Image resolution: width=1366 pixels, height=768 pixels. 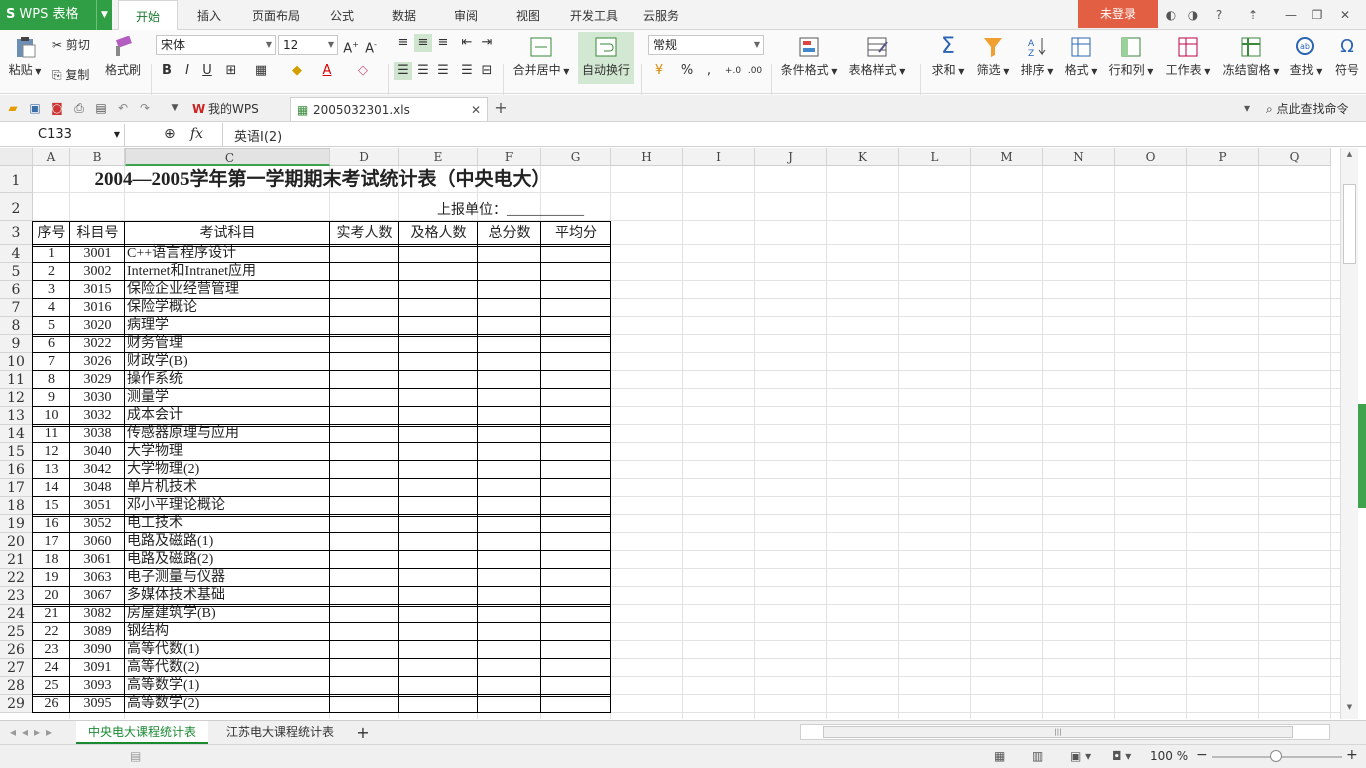 I want to click on table-cell: 操作系统, so click(x=227, y=380).